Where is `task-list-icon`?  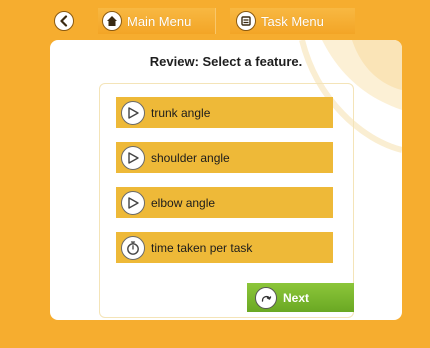
task-list-icon is located at coordinates (246, 21).